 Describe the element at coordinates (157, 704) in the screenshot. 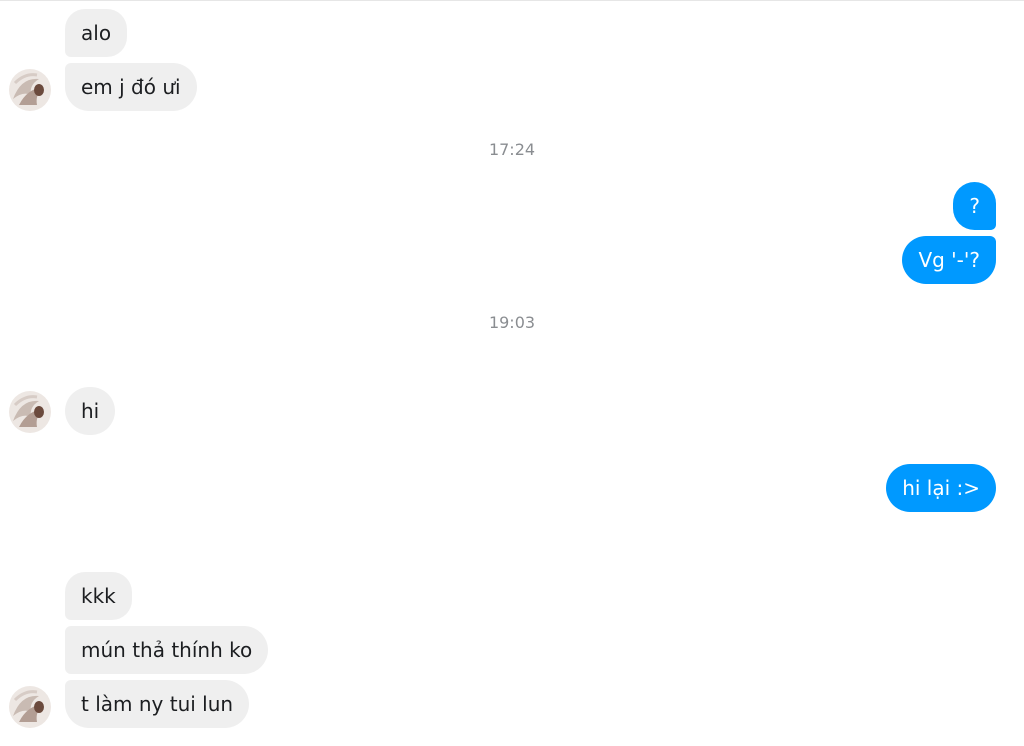

I see `incoming-message: t làm ny tui lun` at that location.